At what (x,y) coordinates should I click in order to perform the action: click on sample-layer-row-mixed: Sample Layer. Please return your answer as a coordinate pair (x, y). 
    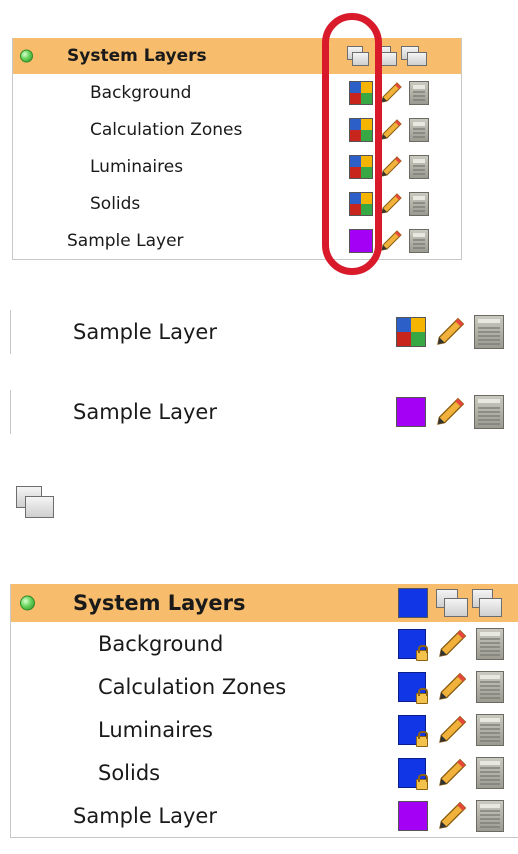
    Looking at the image, I should click on (264, 332).